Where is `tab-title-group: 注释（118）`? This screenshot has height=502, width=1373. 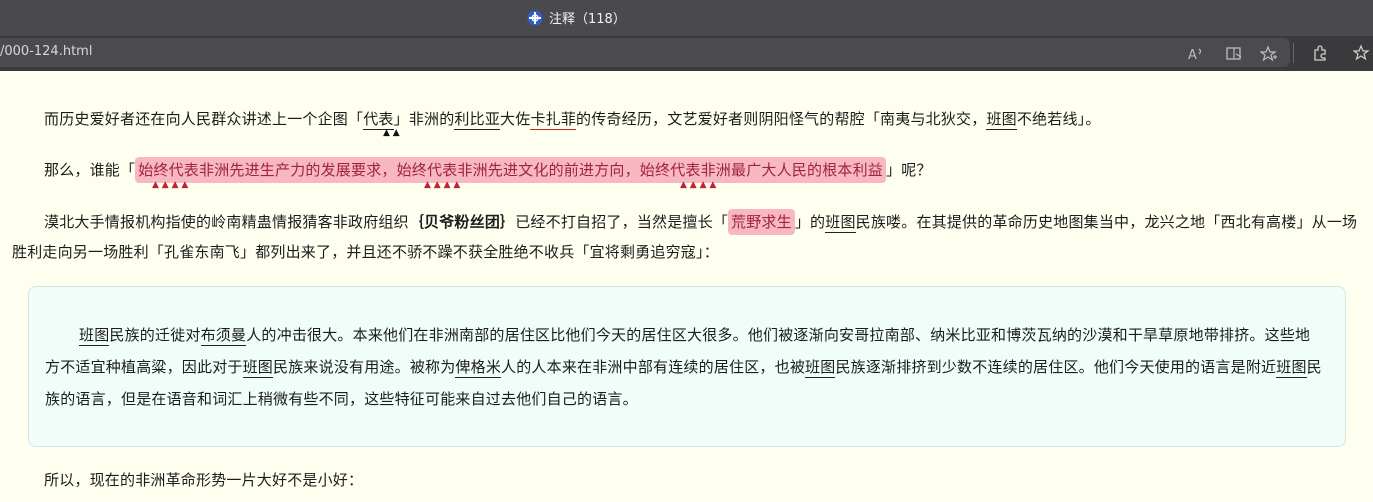
tab-title-group: 注释（118） is located at coordinates (576, 17).